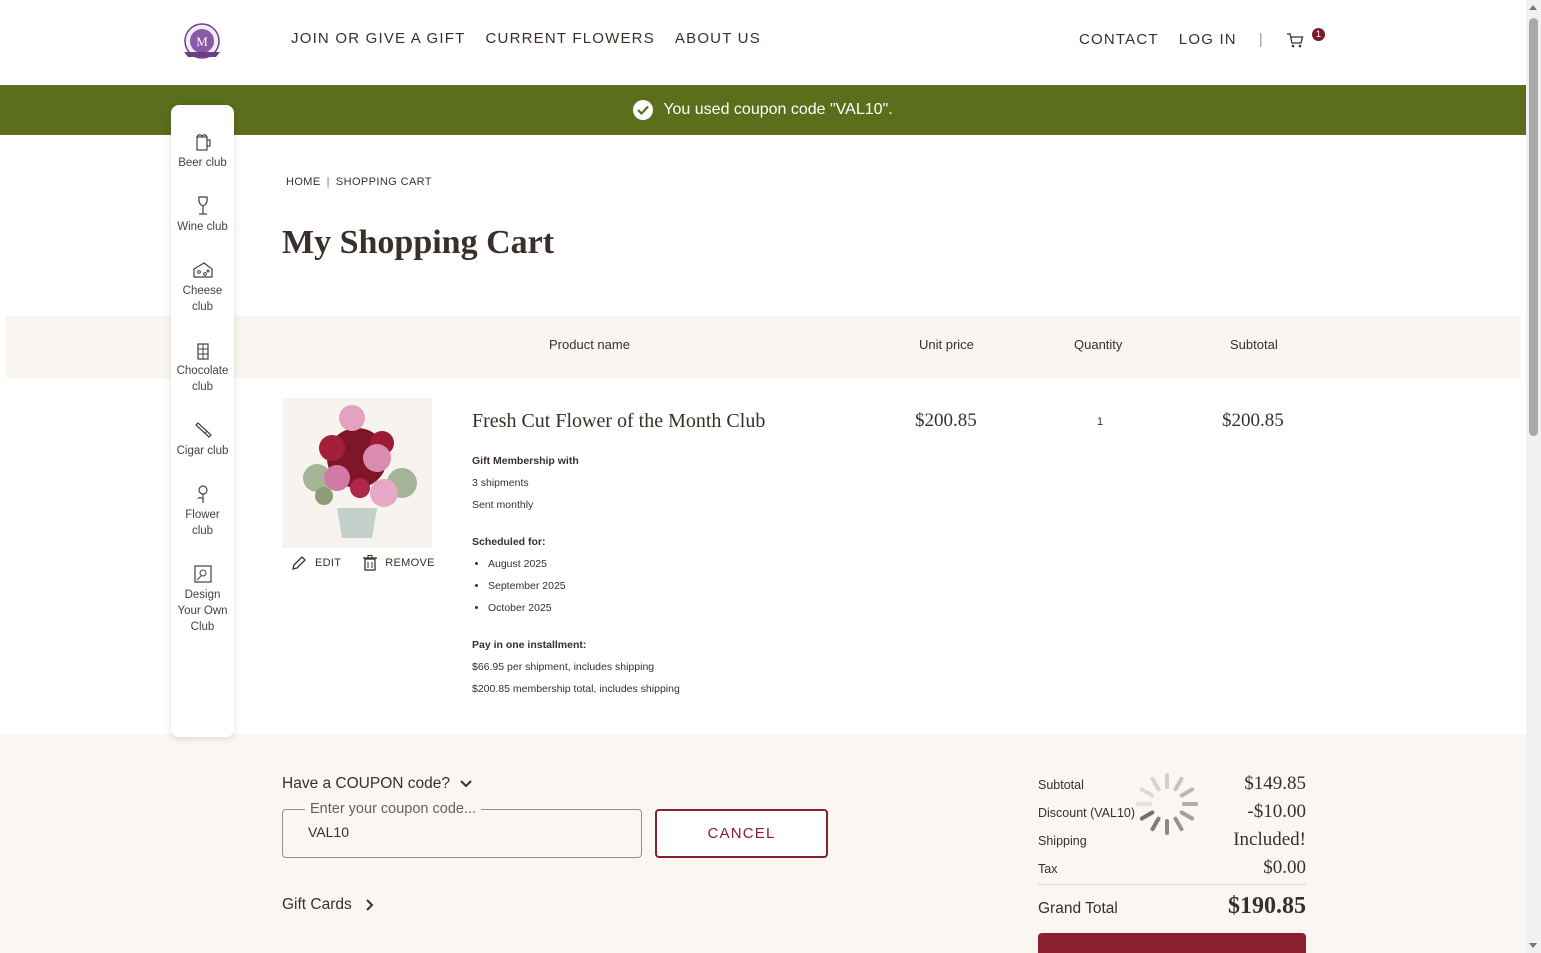  I want to click on summary-tax-value: $0.00, so click(1284, 867).